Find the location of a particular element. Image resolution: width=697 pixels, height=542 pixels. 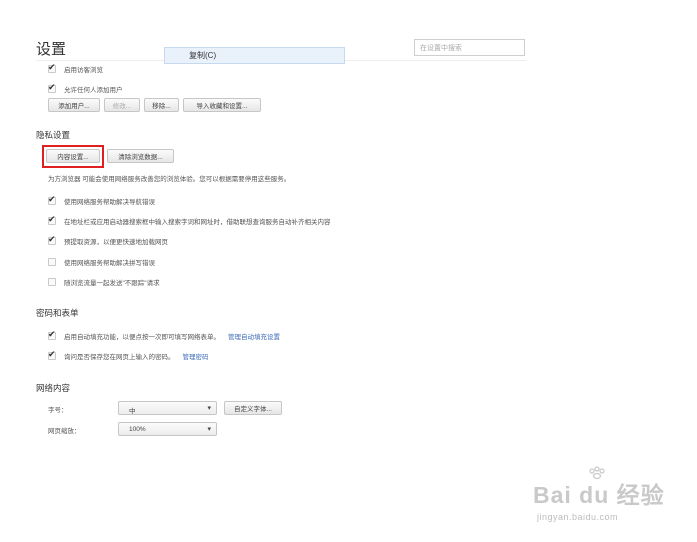

page-title: 设置 is located at coordinates (51, 49).